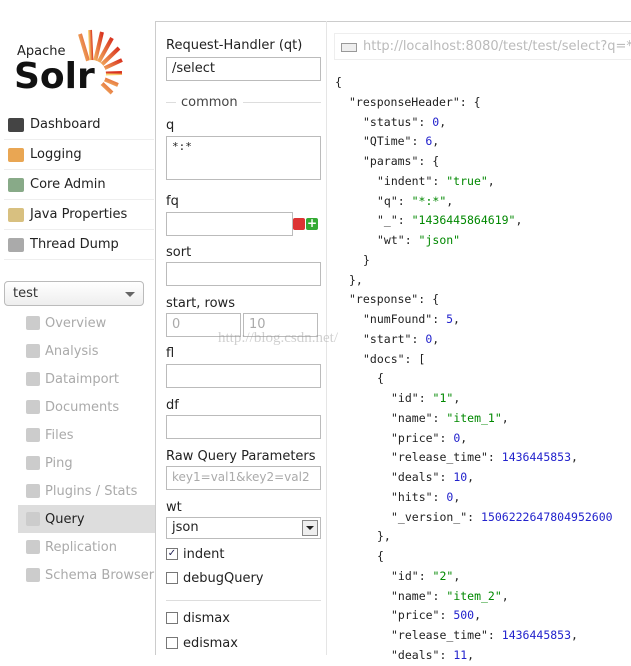 This screenshot has height=666, width=631. What do you see at coordinates (419, 417) in the screenshot?
I see `json-key: "name":` at bounding box center [419, 417].